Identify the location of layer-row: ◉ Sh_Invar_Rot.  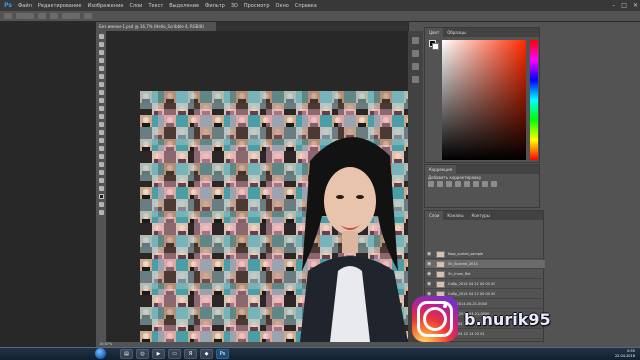
(485, 274).